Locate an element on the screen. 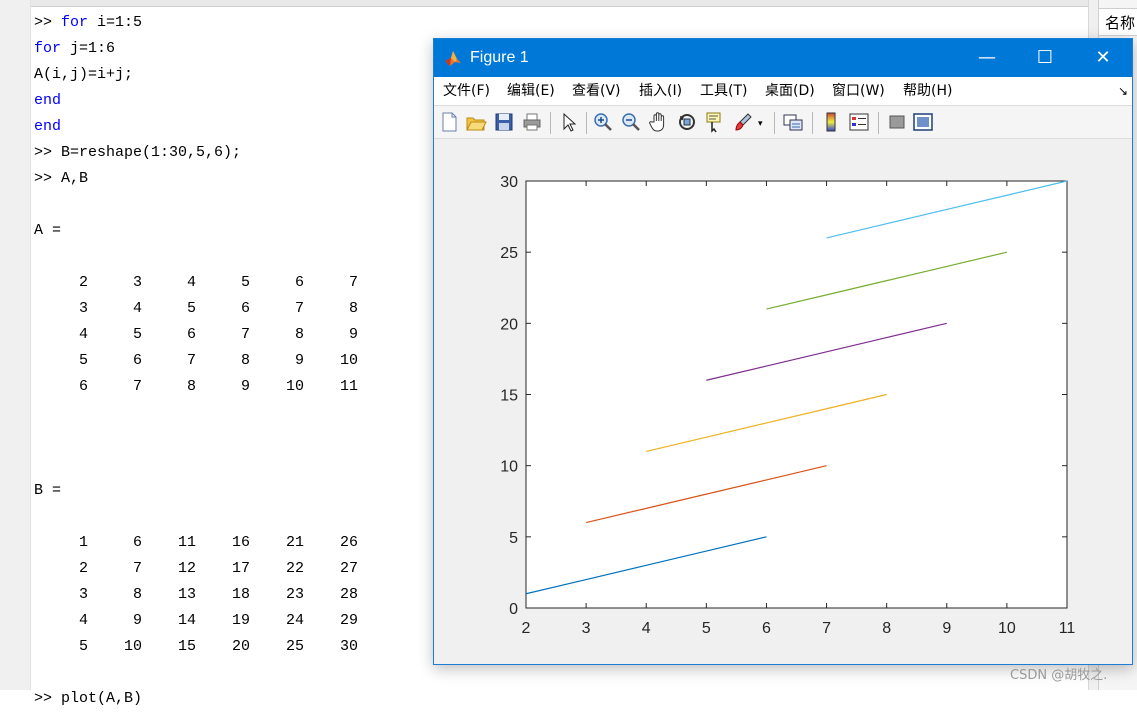  matrix-cell: 23 is located at coordinates (294, 594).